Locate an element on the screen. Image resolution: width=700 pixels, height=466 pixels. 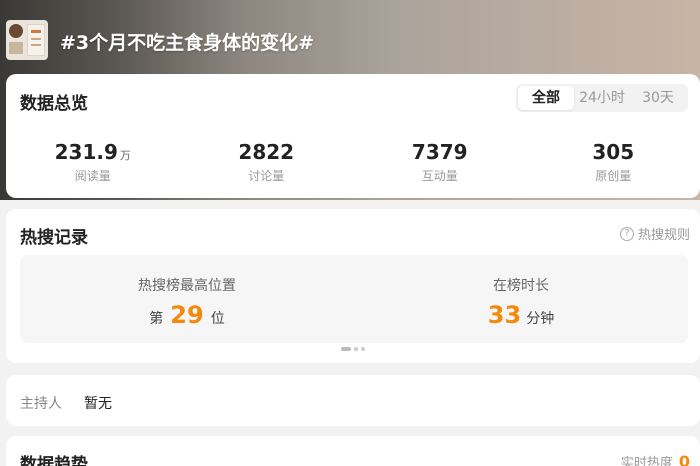
rank-value: 29 is located at coordinates (187, 315).